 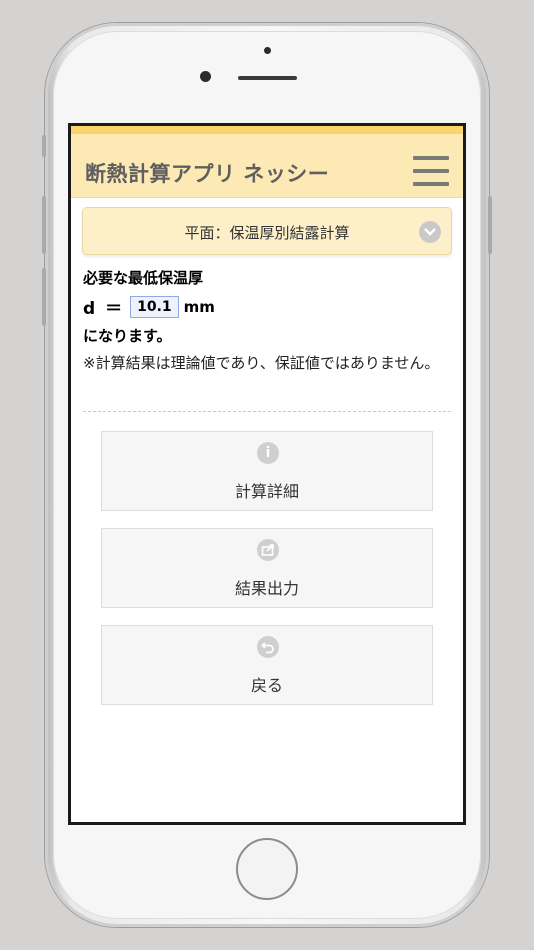 What do you see at coordinates (207, 174) in the screenshot?
I see `app-title: 断熱計算アプリ ネッシー` at bounding box center [207, 174].